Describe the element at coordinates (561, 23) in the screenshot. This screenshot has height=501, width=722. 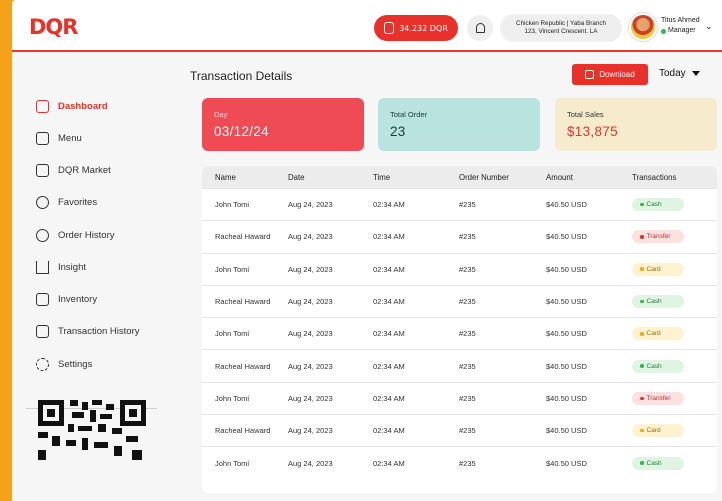
I see `branch-name: Chicken Republic | Yaba Branch` at that location.